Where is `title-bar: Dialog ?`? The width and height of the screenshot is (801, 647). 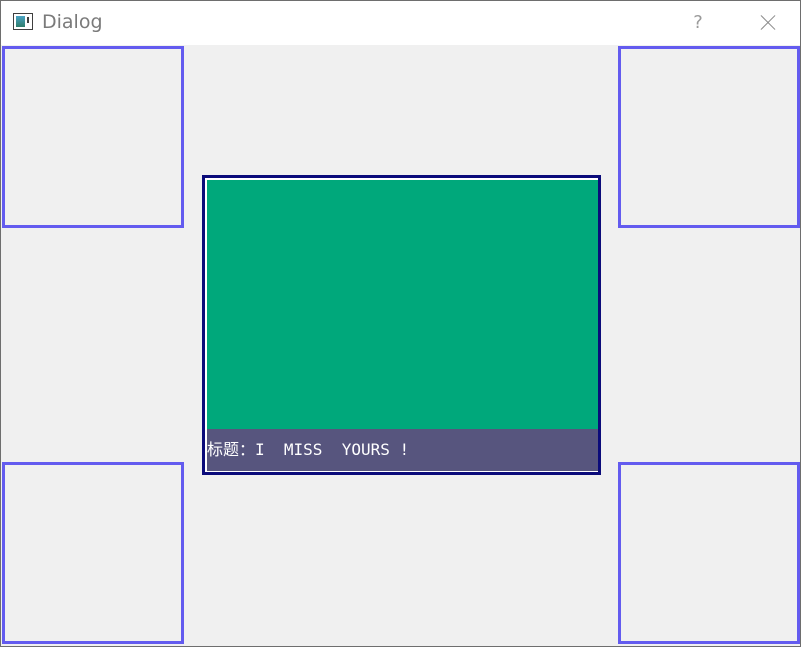
title-bar: Dialog ? is located at coordinates (400, 23).